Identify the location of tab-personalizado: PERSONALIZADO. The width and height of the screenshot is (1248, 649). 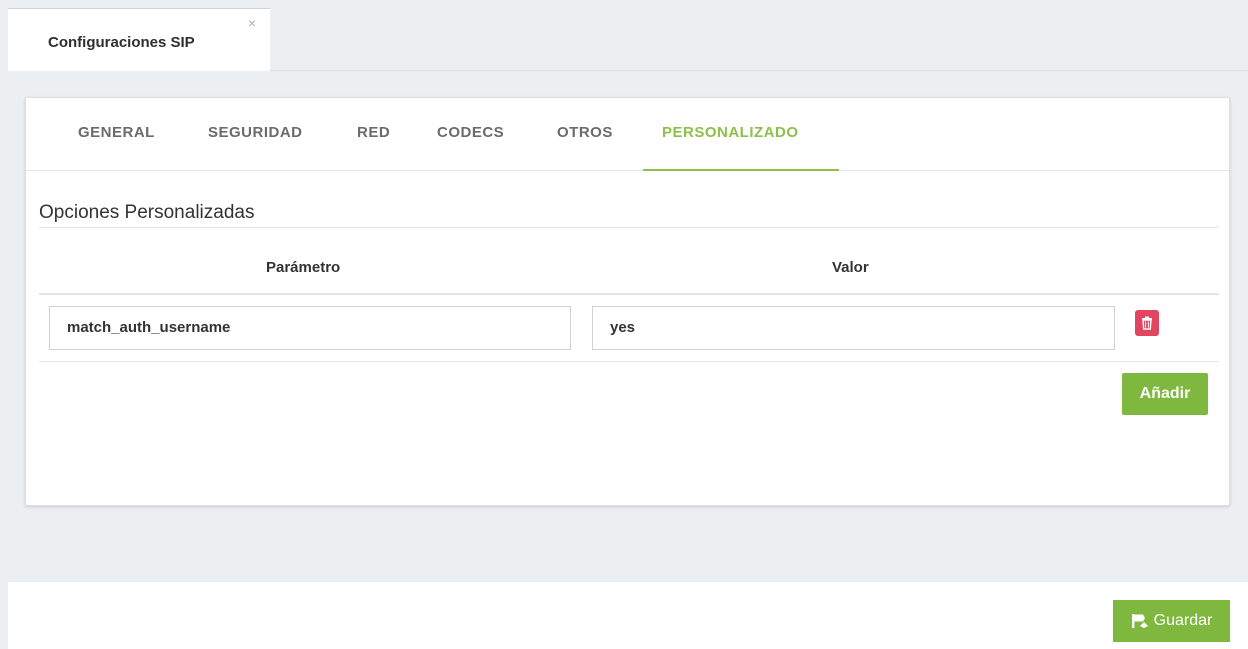
(730, 132).